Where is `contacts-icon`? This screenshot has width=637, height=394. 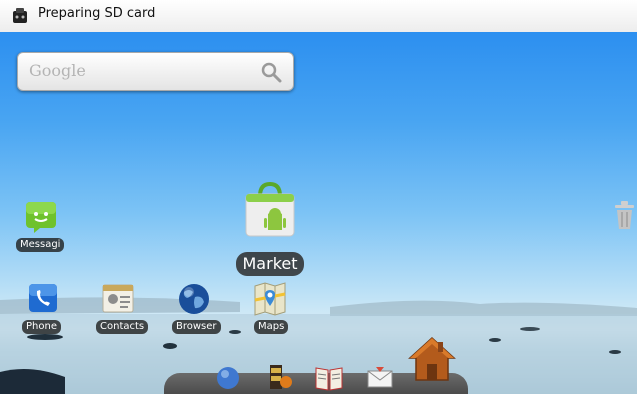 contacts-icon is located at coordinates (118, 298).